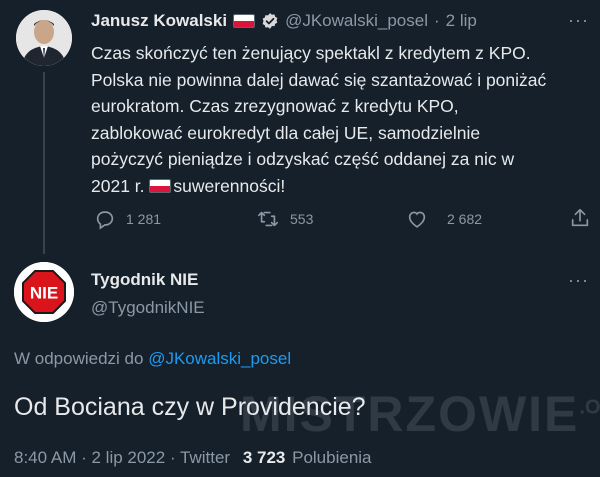  I want to click on reply-tweet-text: Od Bociana czy w Providencie?, so click(190, 407).